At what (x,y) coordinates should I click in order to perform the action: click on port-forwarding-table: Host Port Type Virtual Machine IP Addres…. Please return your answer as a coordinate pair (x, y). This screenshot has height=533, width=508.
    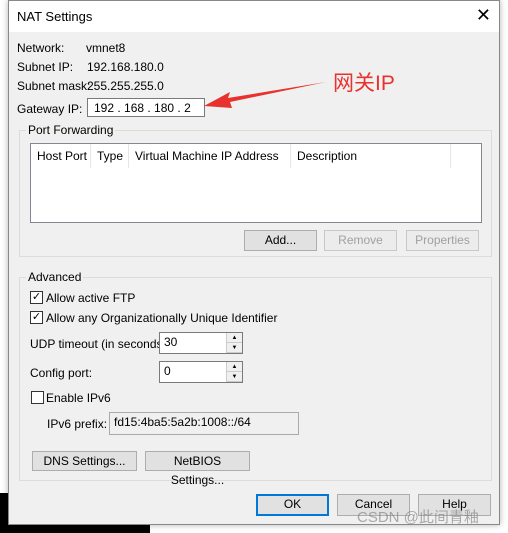
    Looking at the image, I should click on (256, 183).